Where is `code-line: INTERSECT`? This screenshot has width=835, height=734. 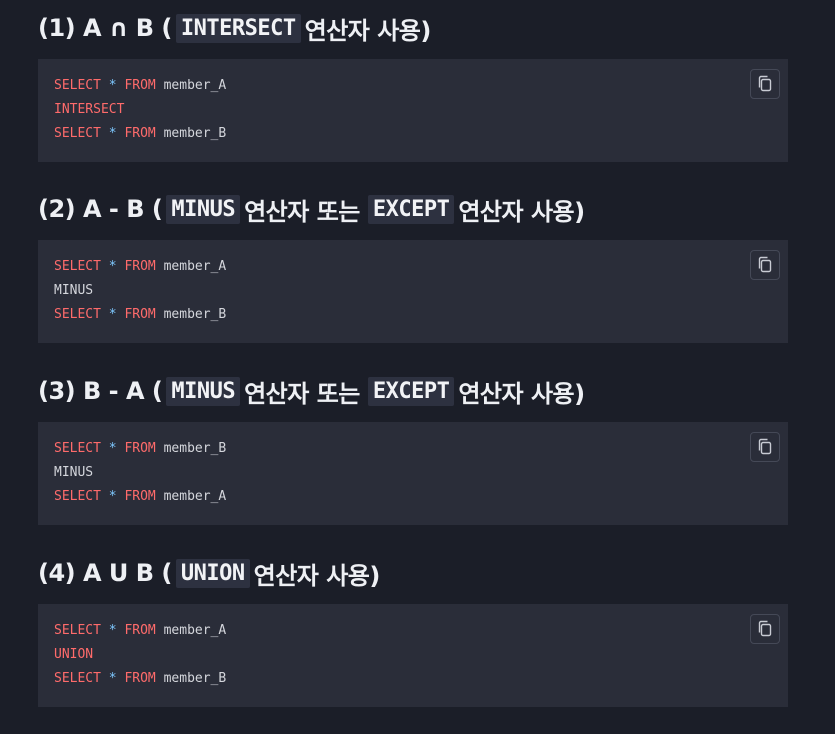 code-line: INTERSECT is located at coordinates (89, 109).